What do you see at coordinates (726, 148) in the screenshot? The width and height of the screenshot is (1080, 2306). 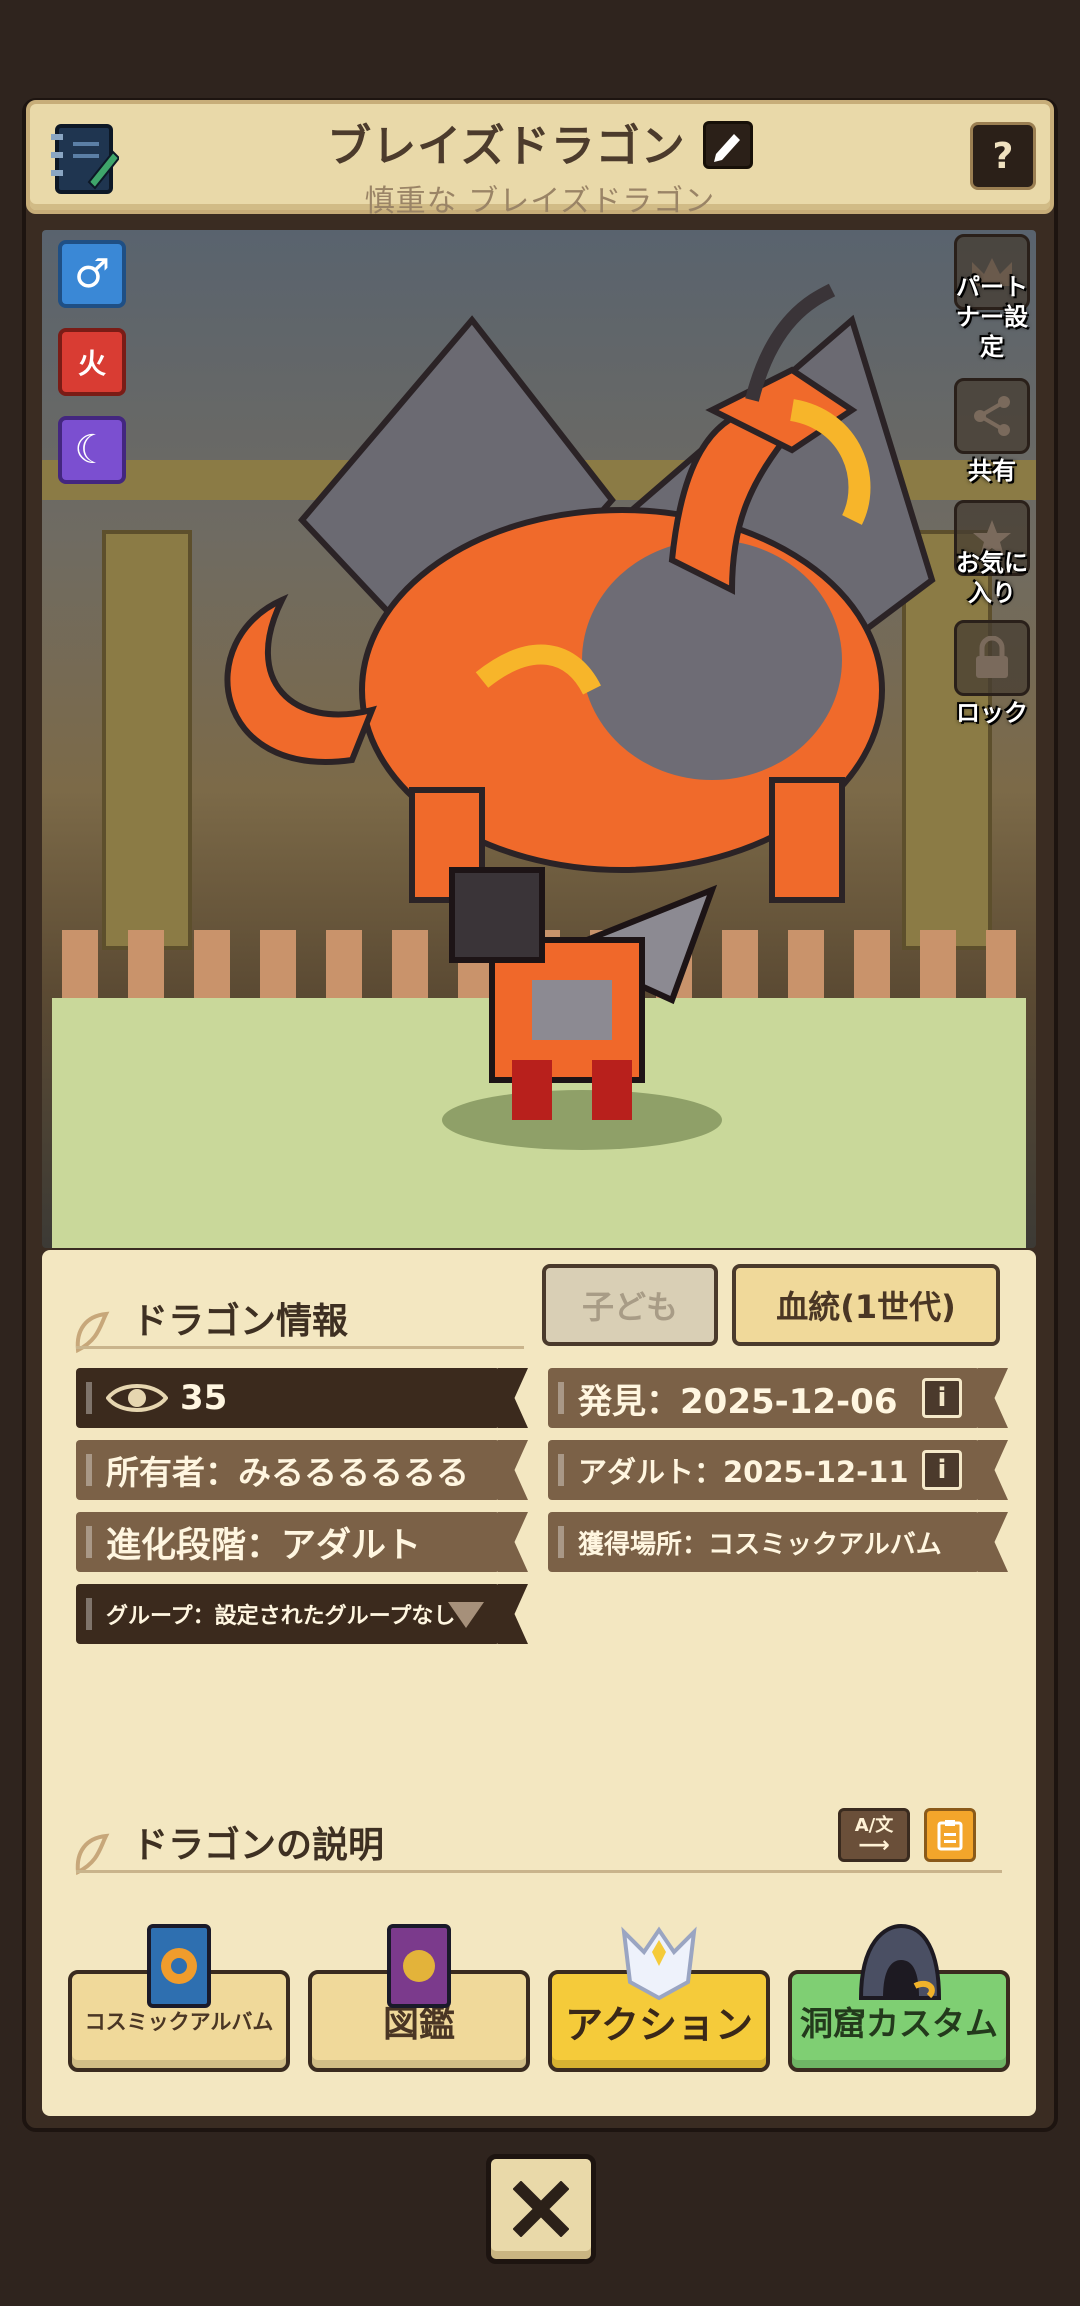 I see `pencil-icon` at bounding box center [726, 148].